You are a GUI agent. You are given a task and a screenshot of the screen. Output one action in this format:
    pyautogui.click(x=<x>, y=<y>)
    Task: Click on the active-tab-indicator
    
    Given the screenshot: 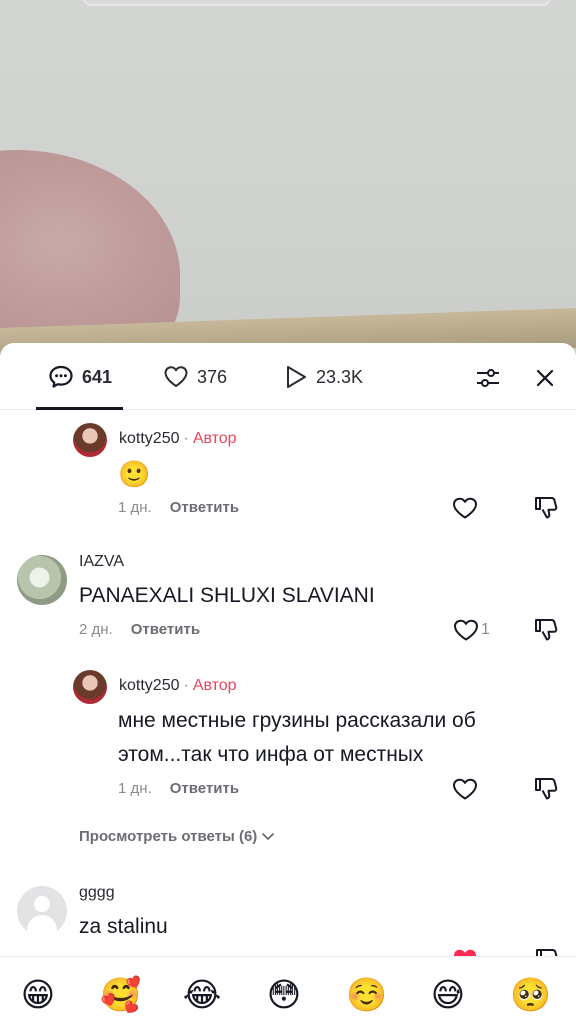 What is the action you would take?
    pyautogui.click(x=79, y=408)
    